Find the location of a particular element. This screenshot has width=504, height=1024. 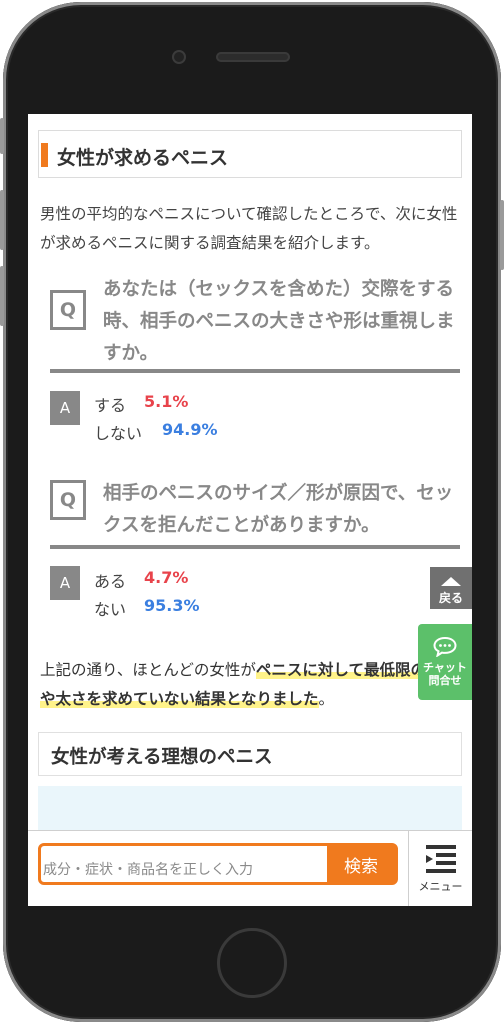

section-heading-2-text: 女性が考える理想のペニス is located at coordinates (162, 757).